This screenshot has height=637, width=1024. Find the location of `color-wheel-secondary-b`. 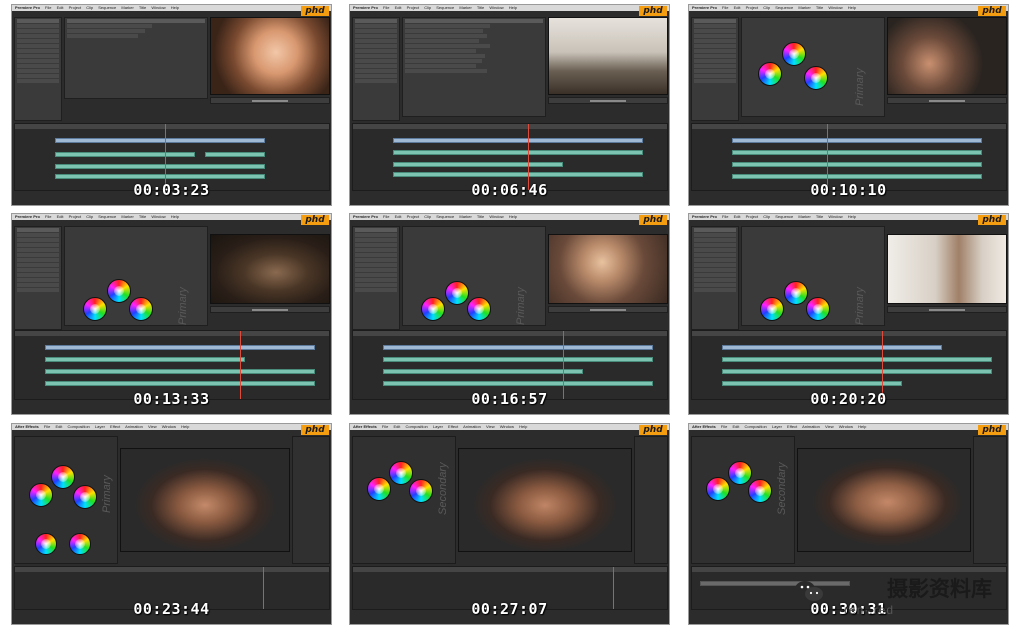

color-wheel-secondary-b is located at coordinates (80, 544).